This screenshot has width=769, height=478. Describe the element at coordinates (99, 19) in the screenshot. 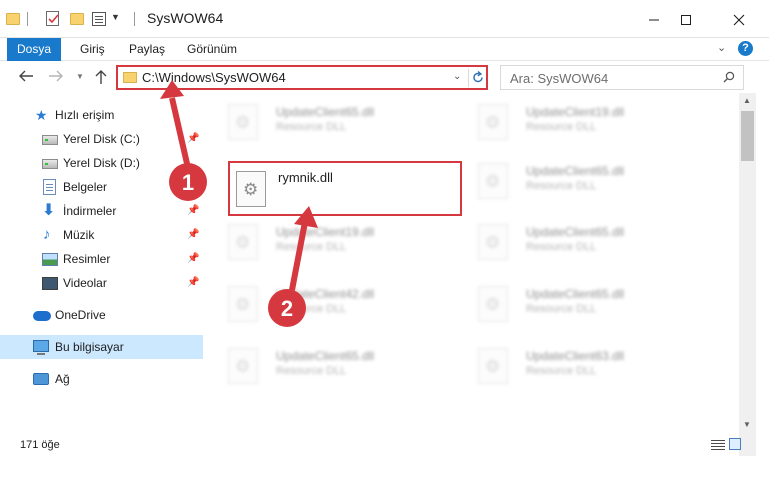

I see `customize-toolbar-icon` at that location.